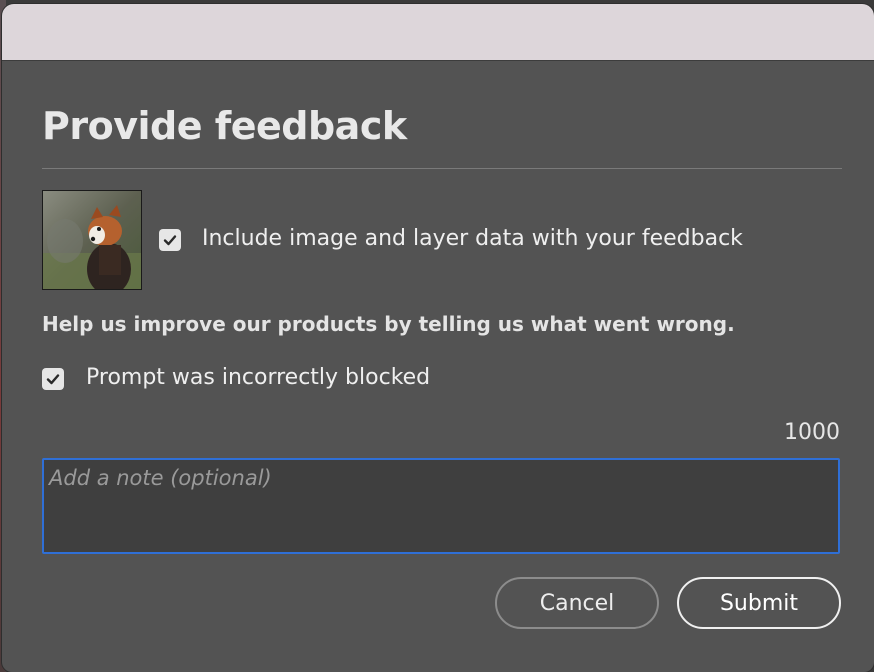 Image resolution: width=874 pixels, height=672 pixels. I want to click on dialog-titlebar, so click(438, 32).